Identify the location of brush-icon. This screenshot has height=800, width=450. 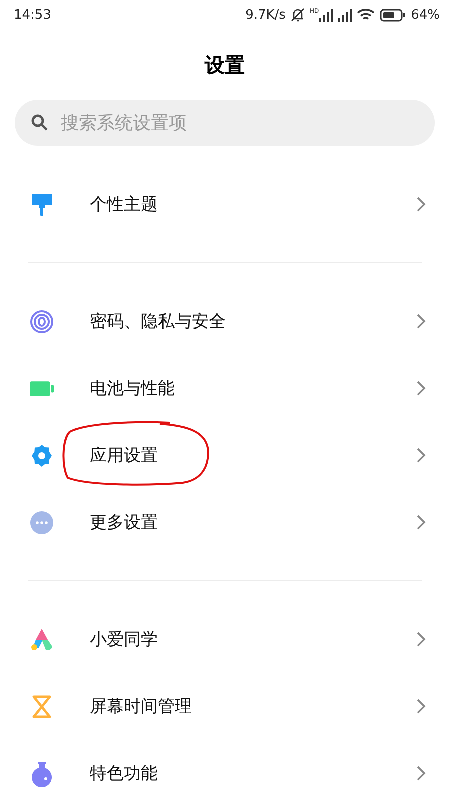
(42, 204).